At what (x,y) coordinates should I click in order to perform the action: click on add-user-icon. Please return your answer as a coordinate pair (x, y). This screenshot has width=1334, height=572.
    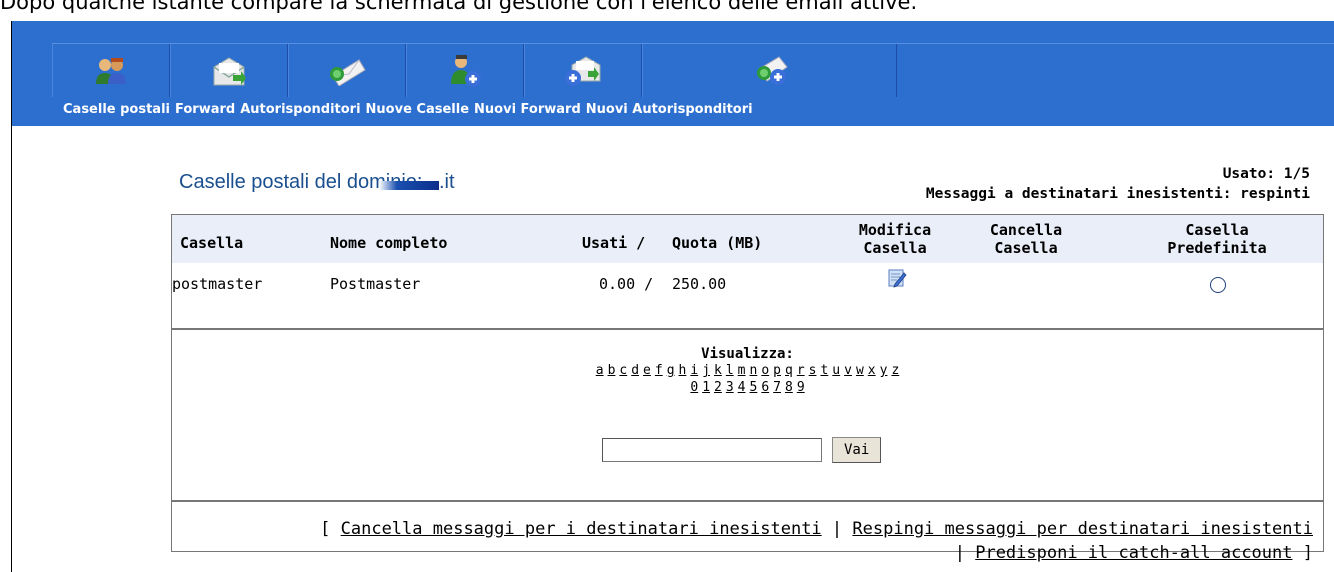
    Looking at the image, I should click on (466, 70).